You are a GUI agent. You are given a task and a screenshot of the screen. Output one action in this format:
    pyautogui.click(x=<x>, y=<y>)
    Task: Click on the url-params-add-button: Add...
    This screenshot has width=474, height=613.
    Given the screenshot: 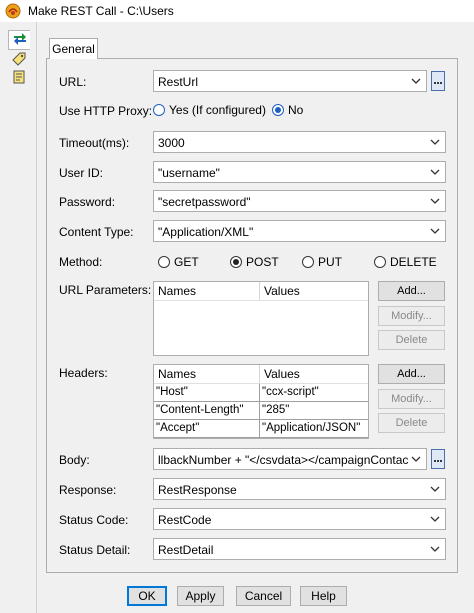 What is the action you would take?
    pyautogui.click(x=411, y=291)
    